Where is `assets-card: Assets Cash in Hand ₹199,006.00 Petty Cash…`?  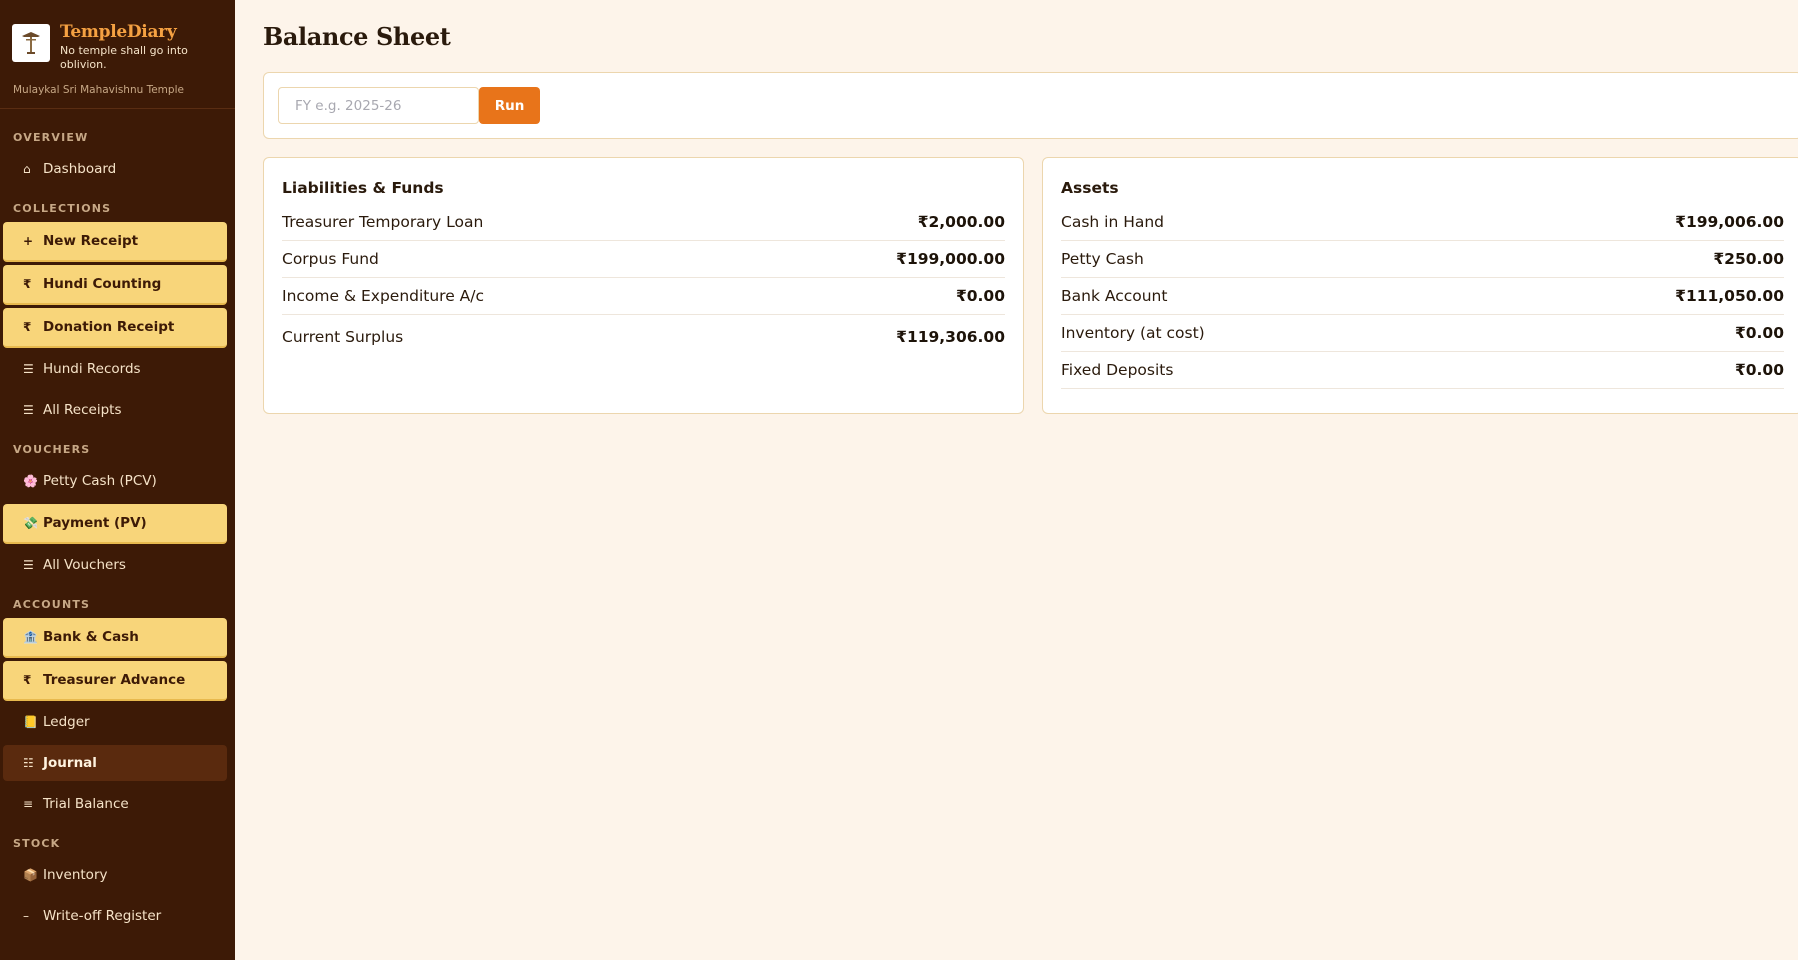
assets-card: Assets Cash in Hand ₹199,006.00 Petty Cash… is located at coordinates (1420, 285).